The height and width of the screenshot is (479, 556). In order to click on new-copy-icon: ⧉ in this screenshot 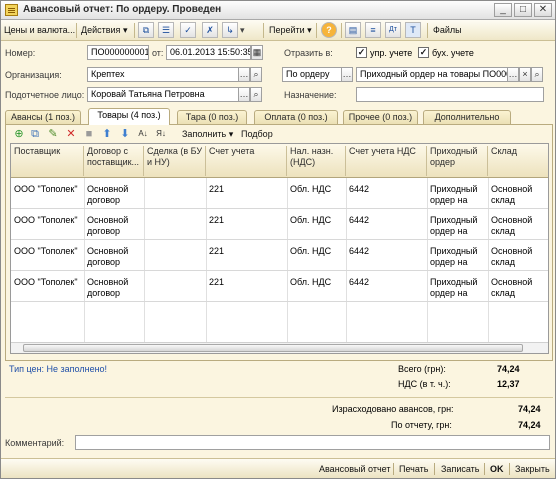, I will do `click(146, 30)`.